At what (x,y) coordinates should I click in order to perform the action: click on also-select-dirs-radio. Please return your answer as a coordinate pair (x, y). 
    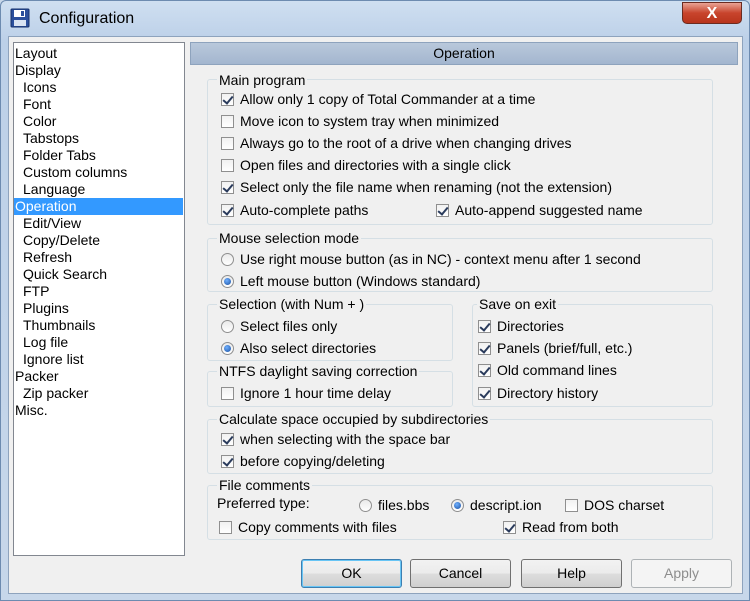
    Looking at the image, I should click on (227, 348).